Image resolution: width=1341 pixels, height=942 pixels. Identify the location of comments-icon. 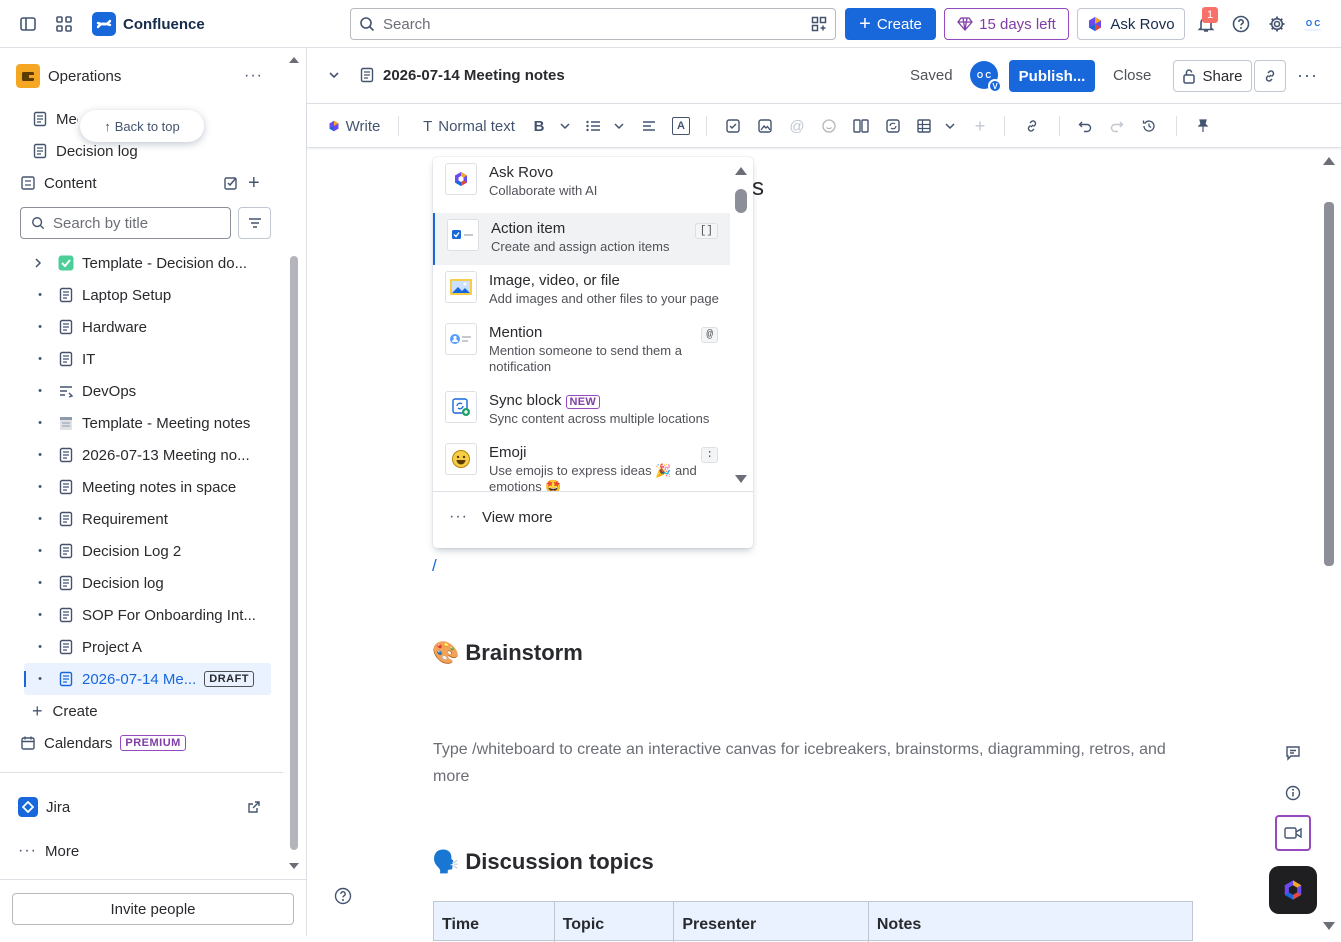
(1293, 753).